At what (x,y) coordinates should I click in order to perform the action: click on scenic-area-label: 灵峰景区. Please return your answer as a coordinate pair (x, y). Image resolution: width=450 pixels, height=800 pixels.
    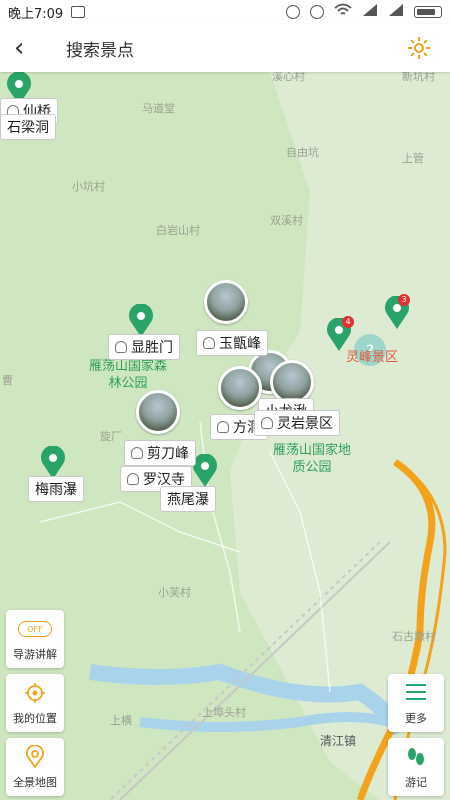
    Looking at the image, I should click on (372, 357).